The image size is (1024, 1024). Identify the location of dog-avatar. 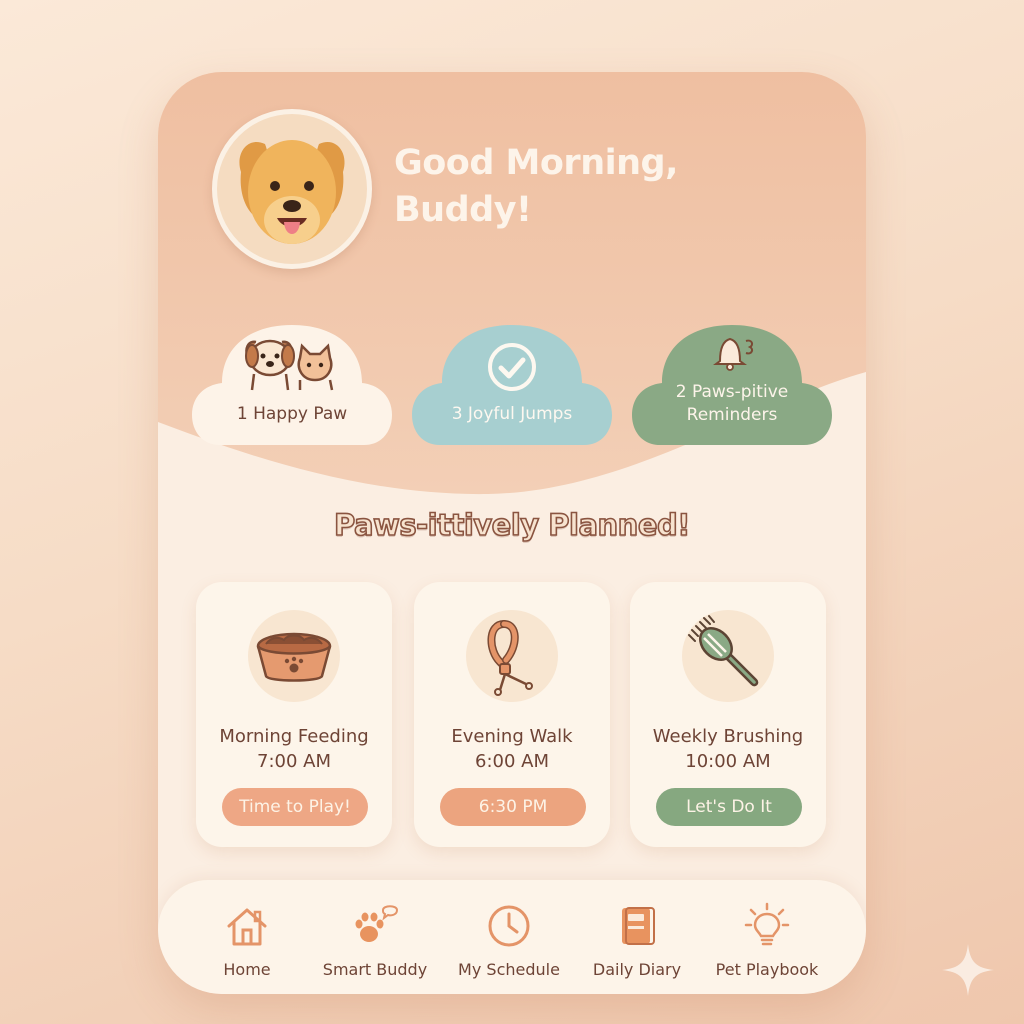
(292, 189).